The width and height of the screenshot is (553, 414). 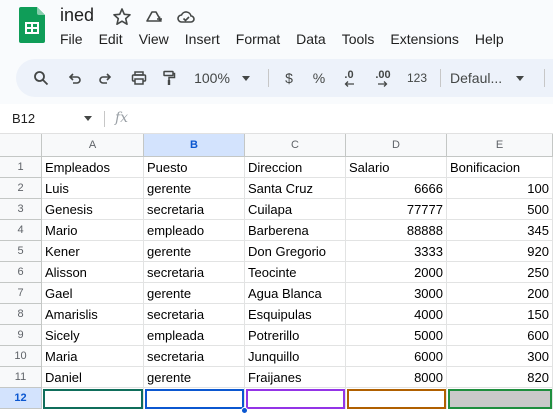 What do you see at coordinates (500, 377) in the screenshot?
I see `cell-e11: 820` at bounding box center [500, 377].